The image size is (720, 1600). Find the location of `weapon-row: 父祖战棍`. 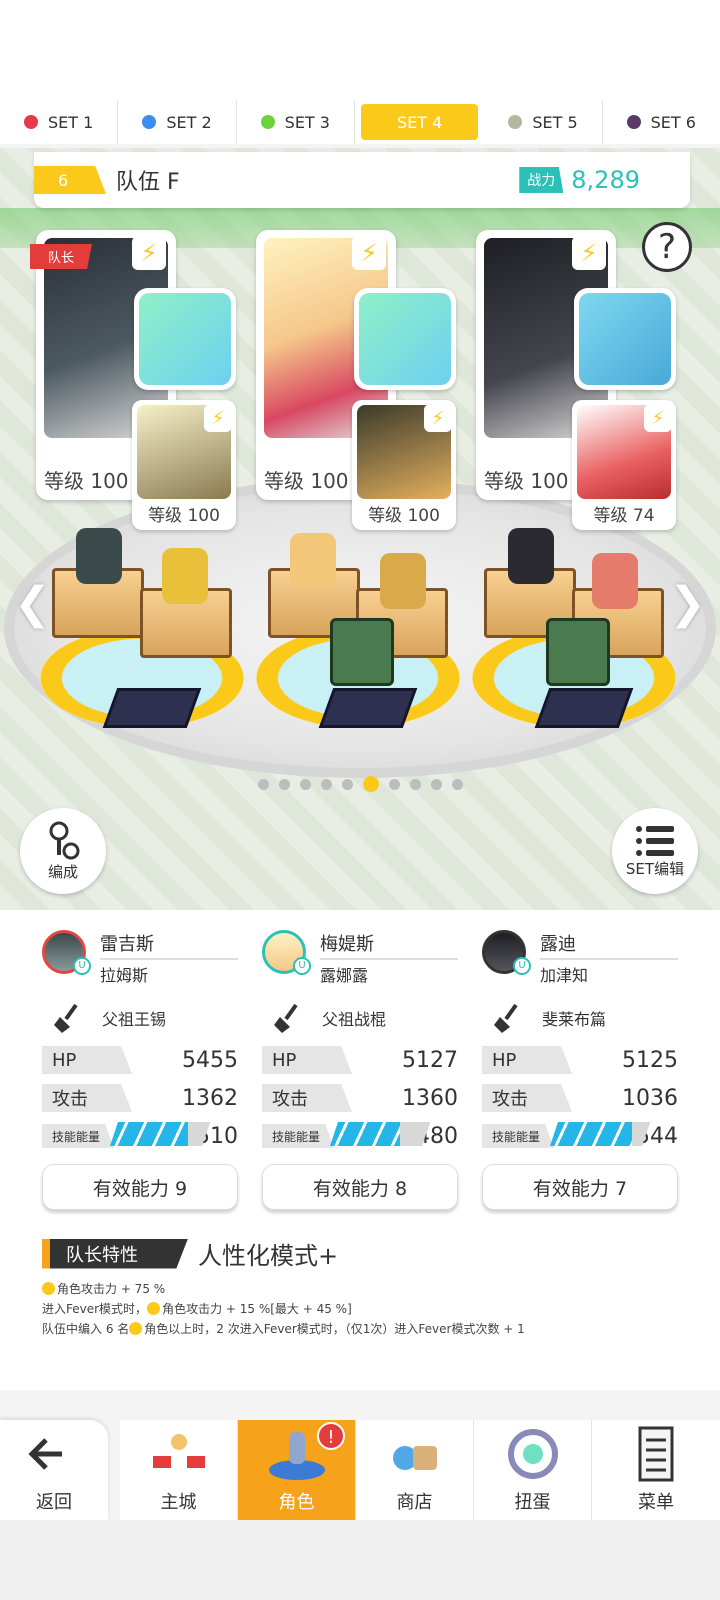

weapon-row: 父祖战棍 is located at coordinates (360, 1018).